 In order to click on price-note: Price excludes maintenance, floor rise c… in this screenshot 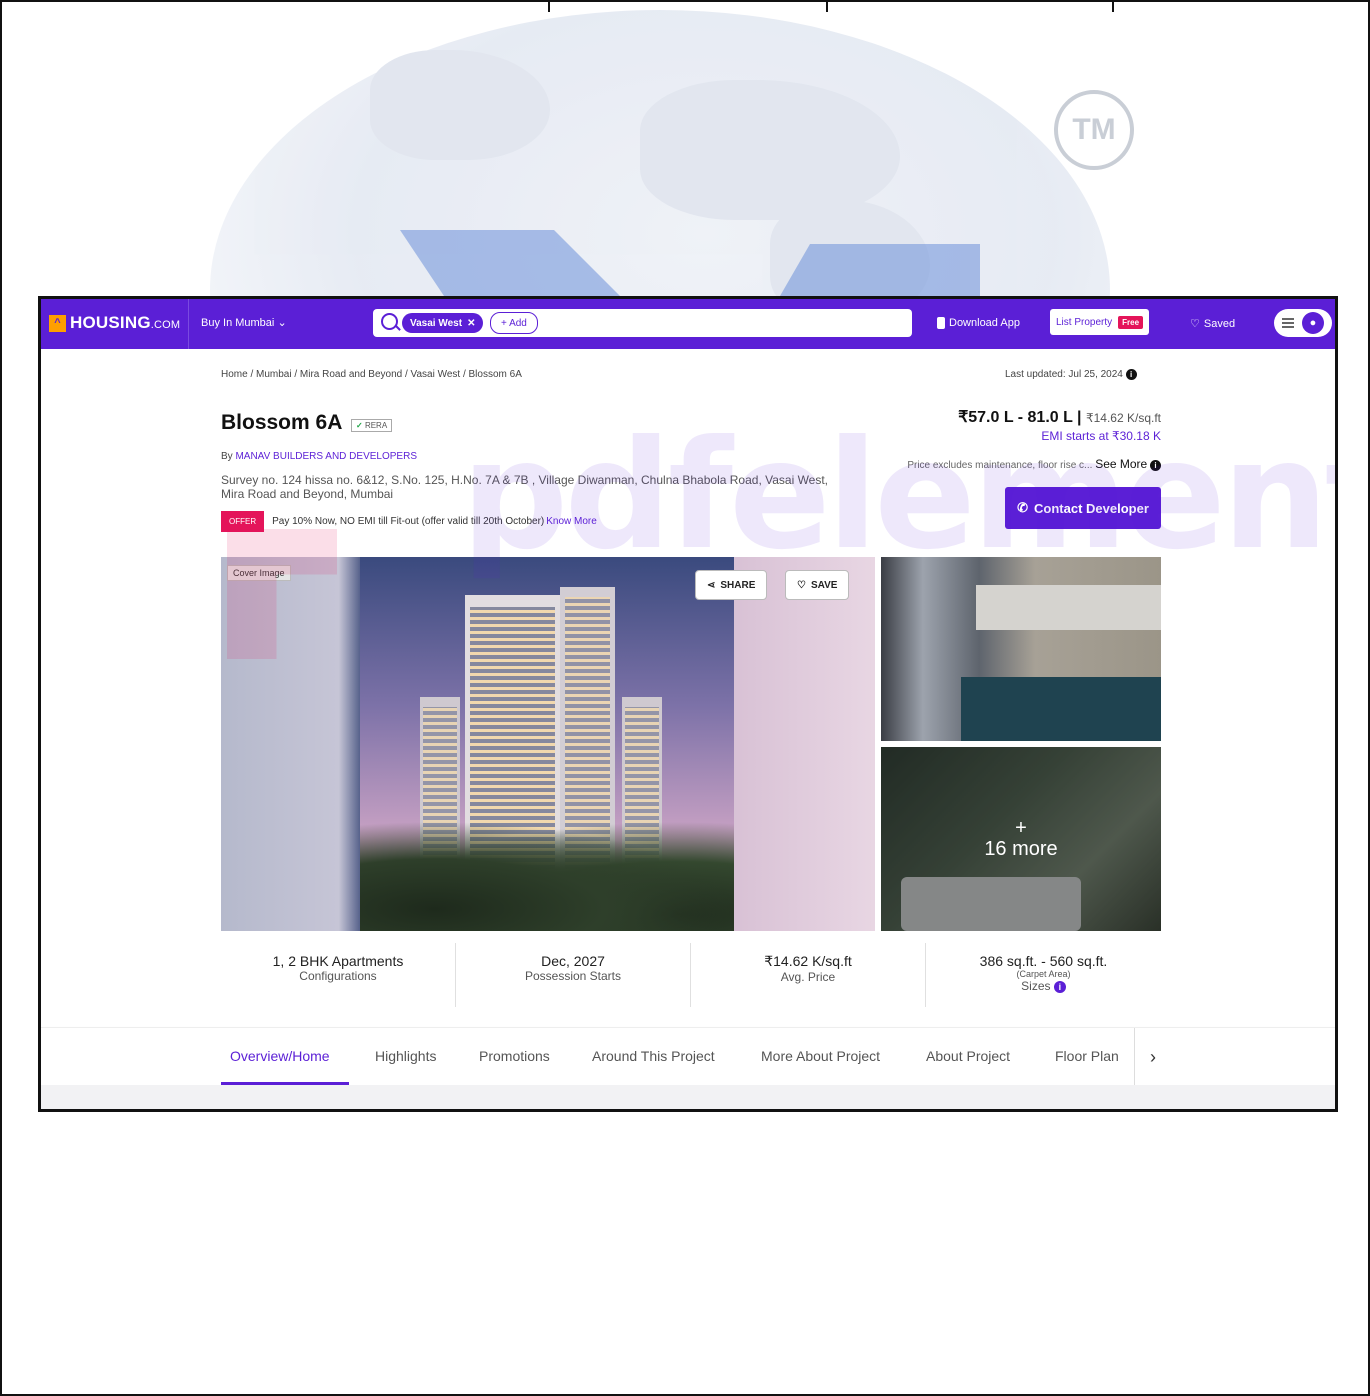, I will do `click(1034, 464)`.